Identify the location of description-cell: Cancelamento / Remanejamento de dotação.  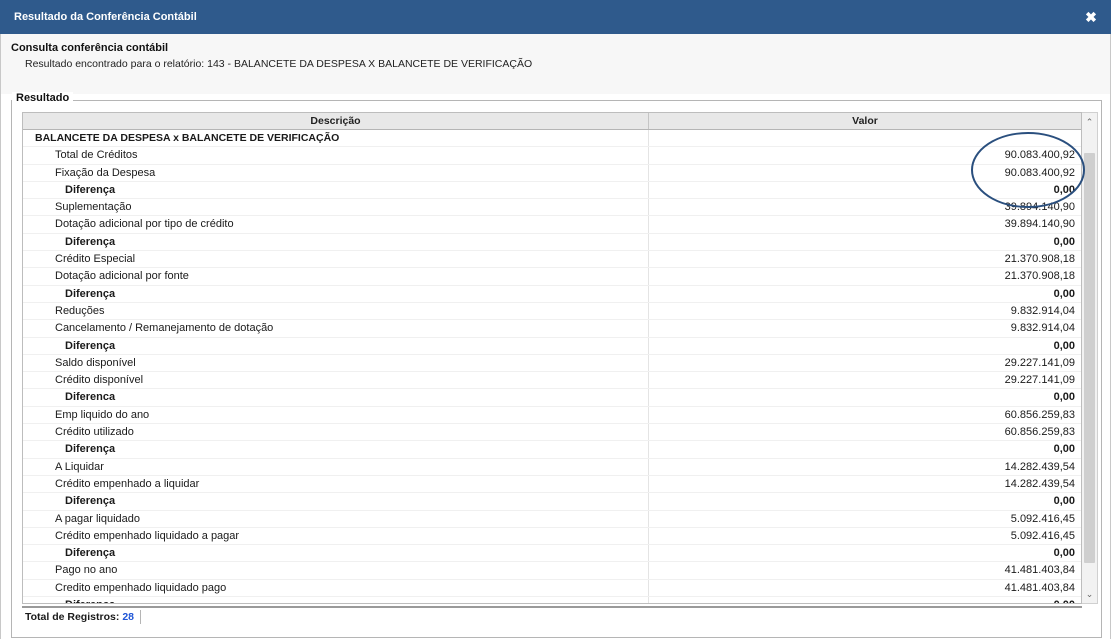
(336, 328).